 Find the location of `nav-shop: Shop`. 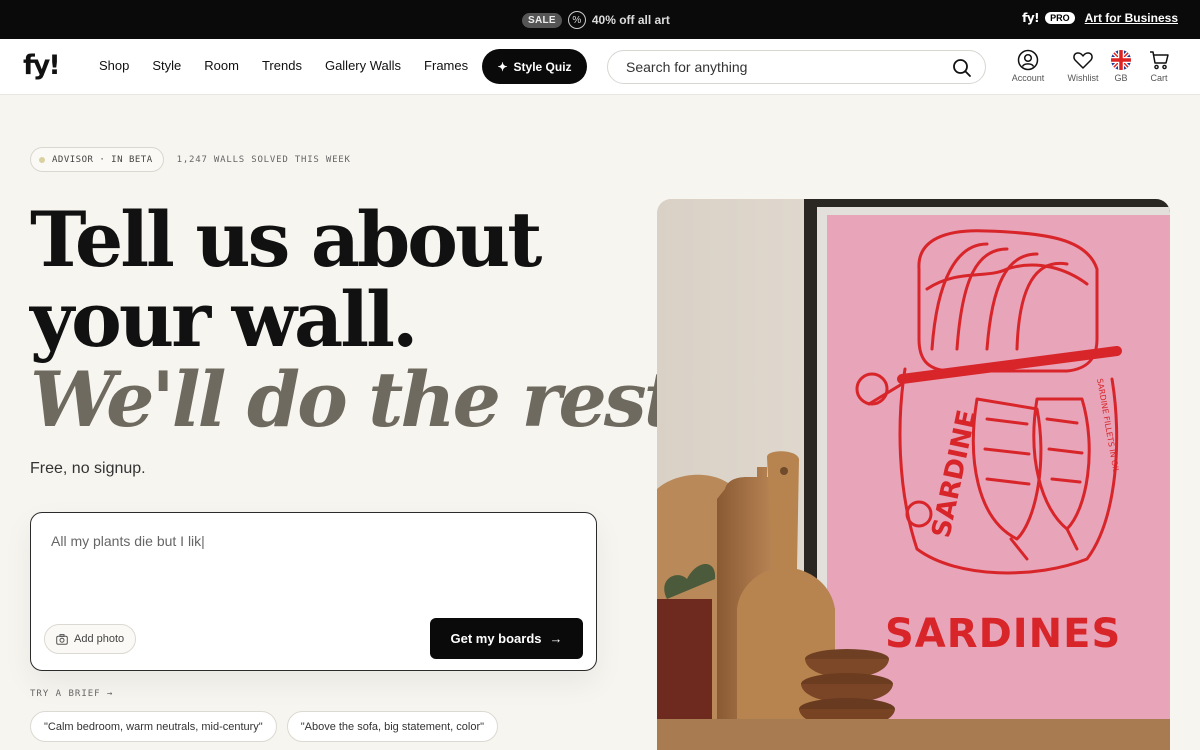

nav-shop: Shop is located at coordinates (114, 65).